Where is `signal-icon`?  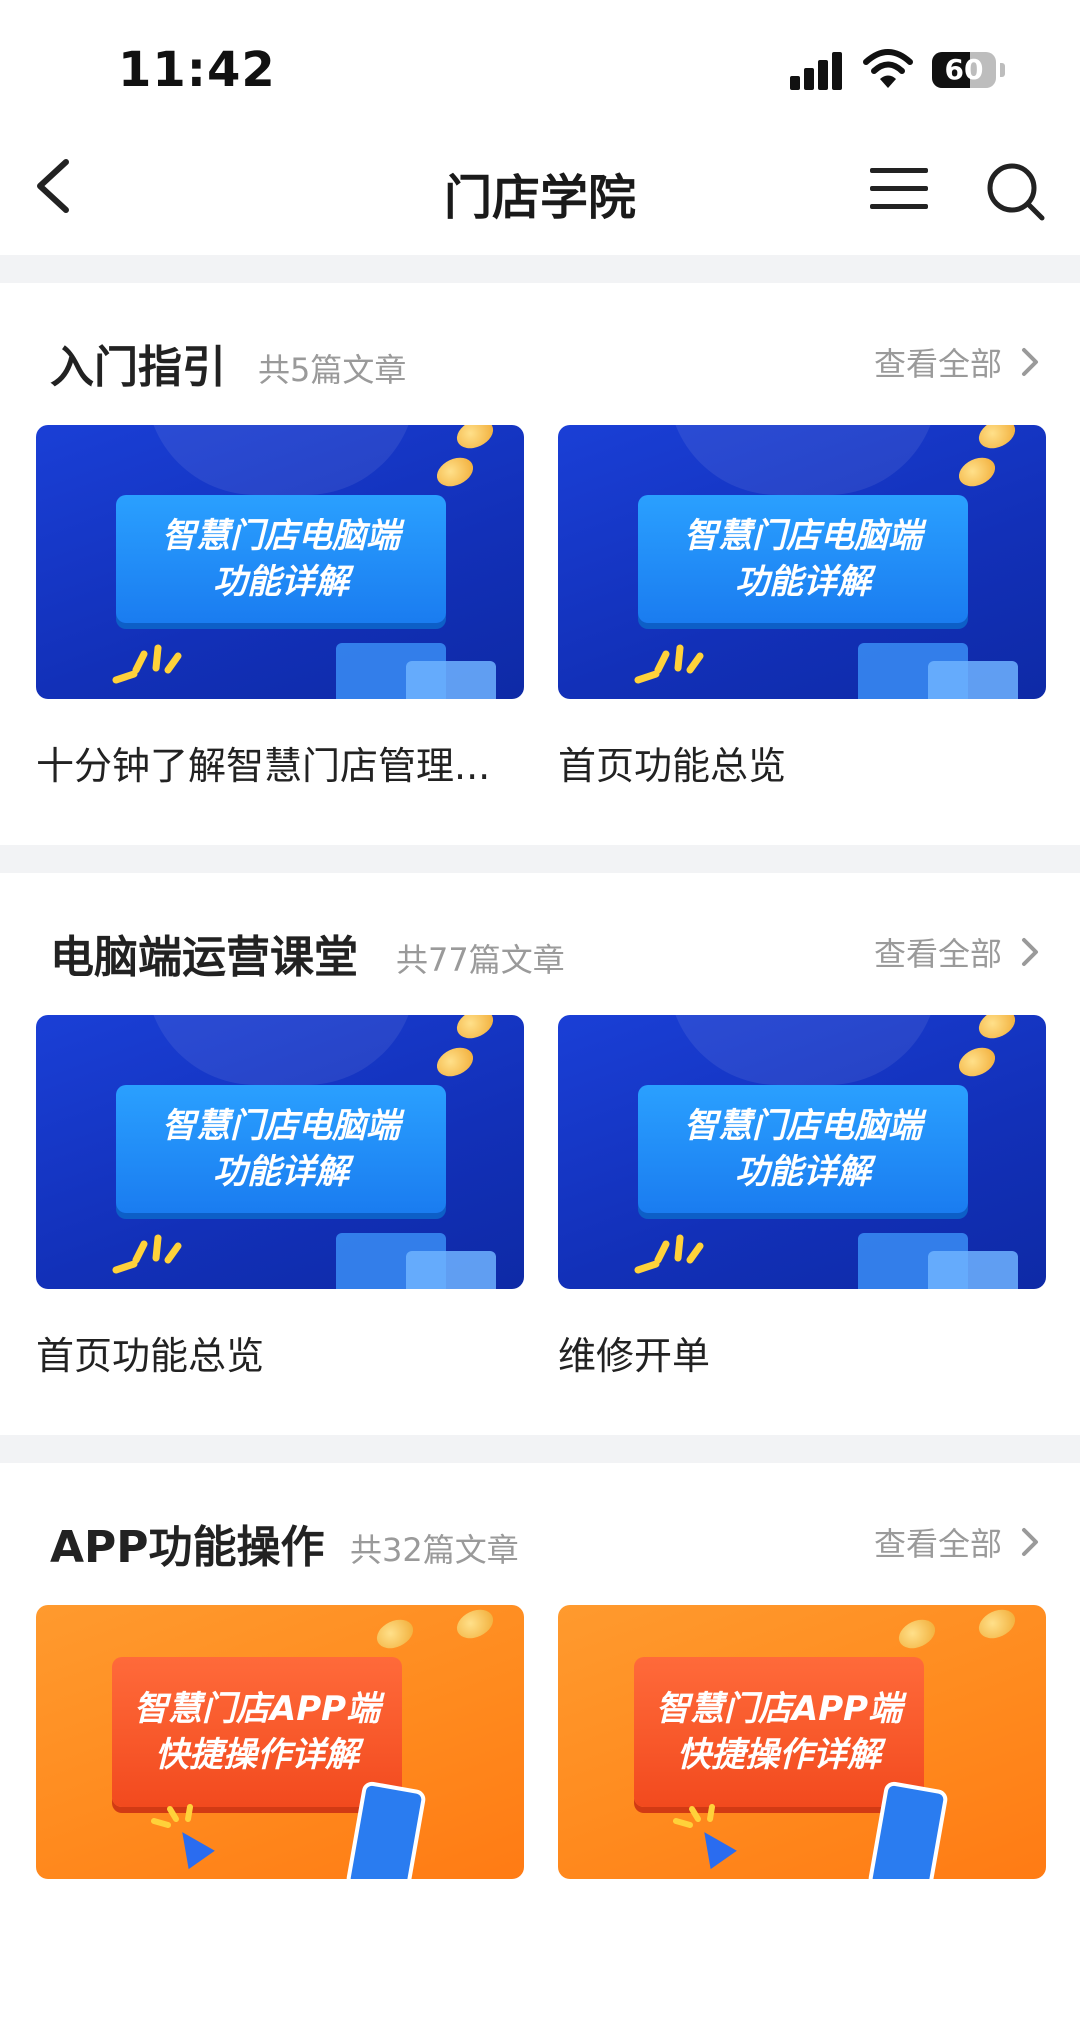
signal-icon is located at coordinates (818, 71).